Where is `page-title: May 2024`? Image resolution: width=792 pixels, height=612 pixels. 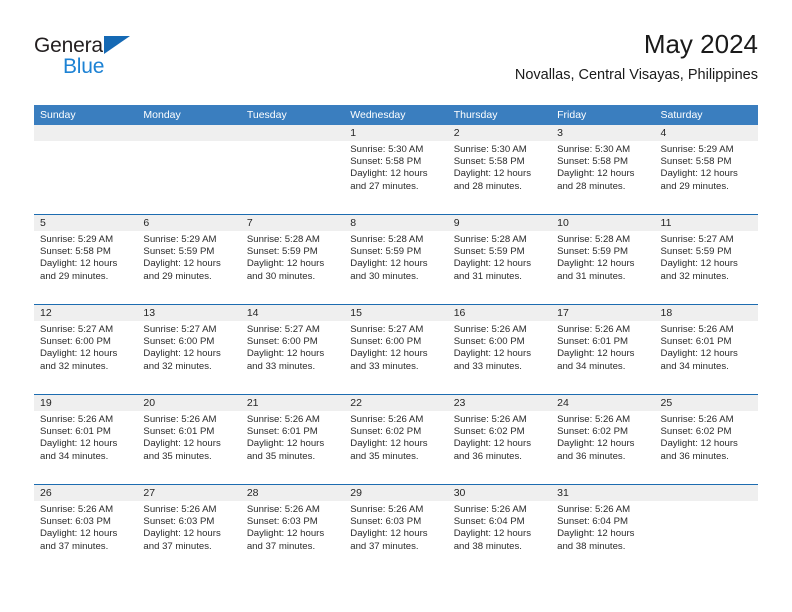
page-title: May 2024 is located at coordinates (700, 44).